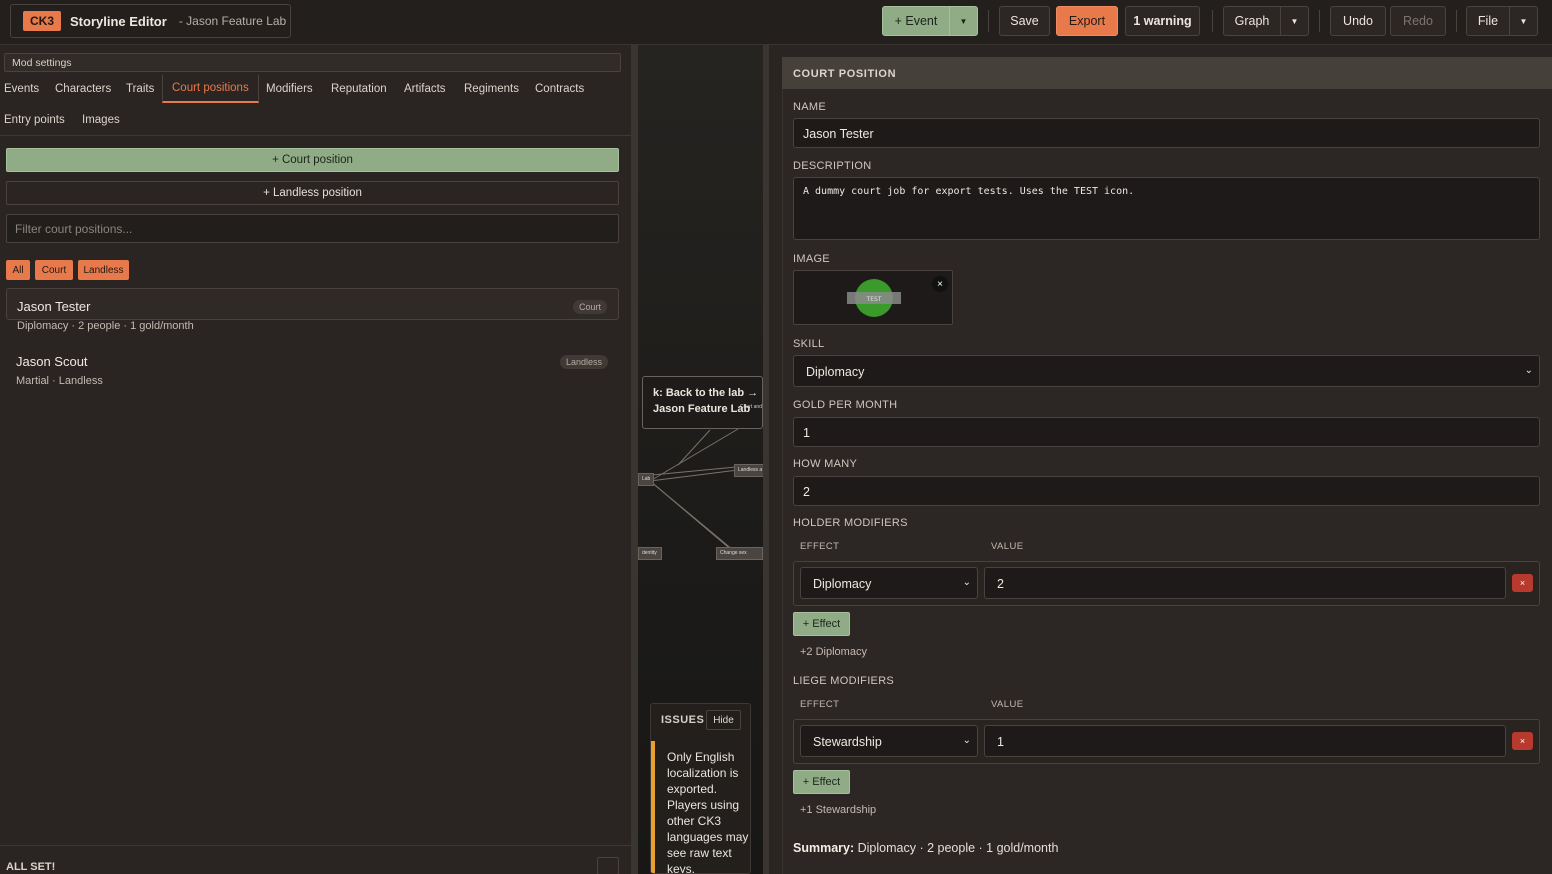 This screenshot has width=1552, height=874. I want to click on tab-events: Events, so click(21, 89).